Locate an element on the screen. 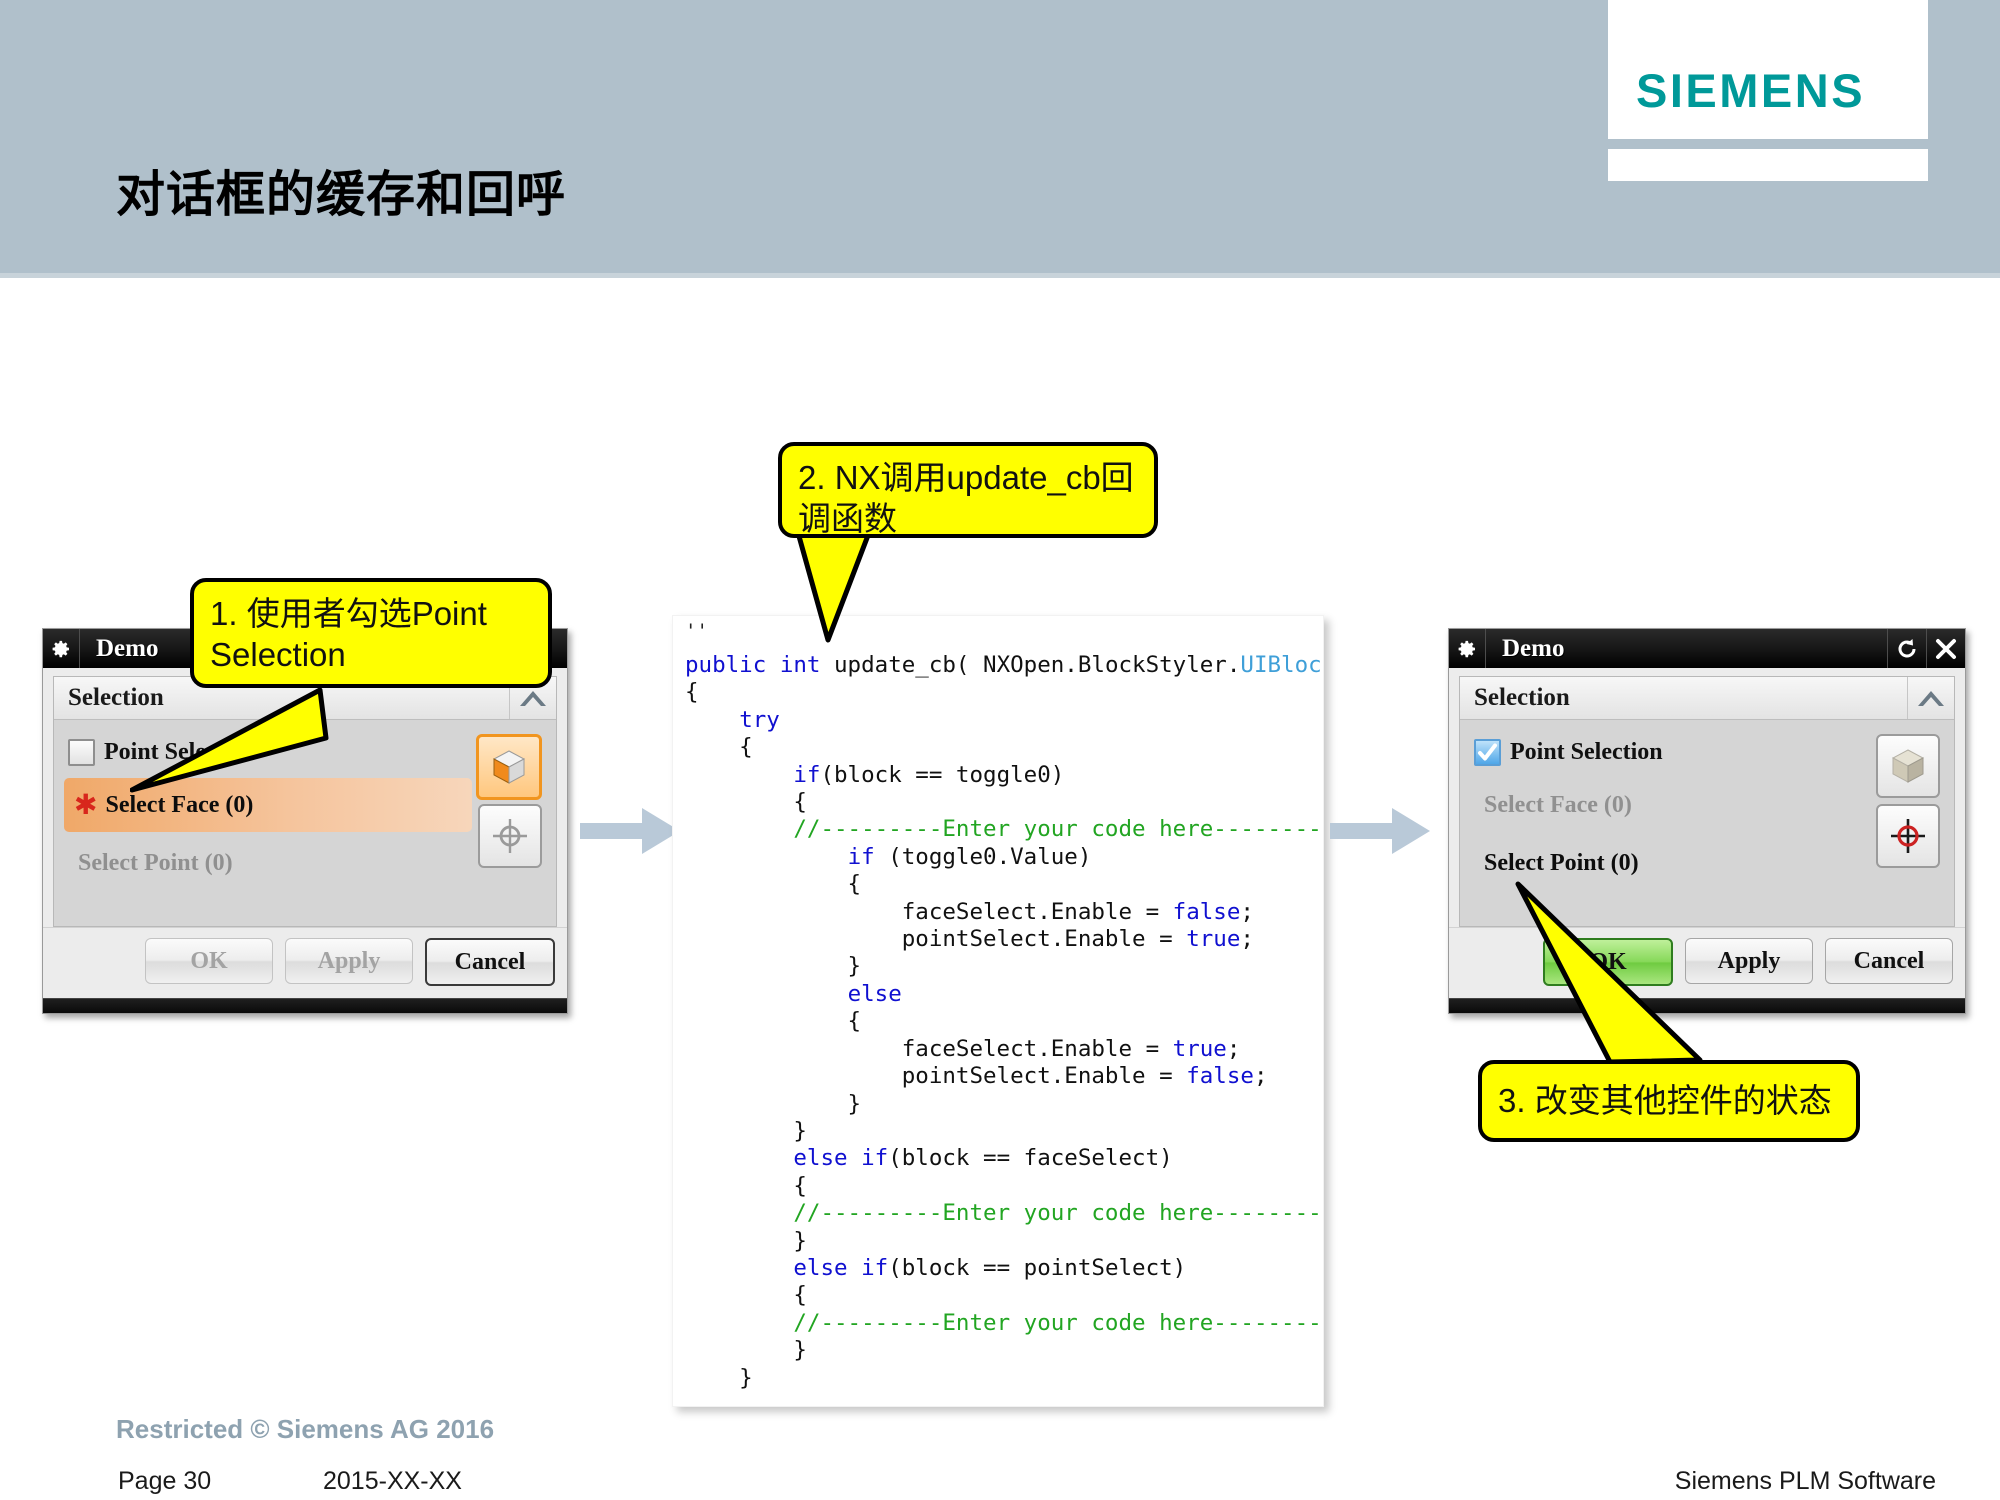  header-underline is located at coordinates (1000, 275).